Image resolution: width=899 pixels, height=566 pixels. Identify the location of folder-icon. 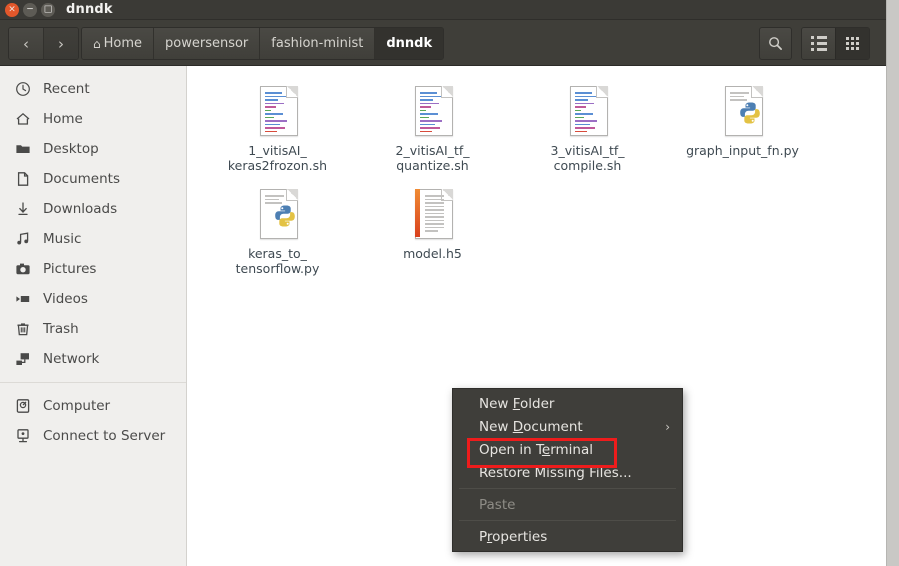
(23, 149).